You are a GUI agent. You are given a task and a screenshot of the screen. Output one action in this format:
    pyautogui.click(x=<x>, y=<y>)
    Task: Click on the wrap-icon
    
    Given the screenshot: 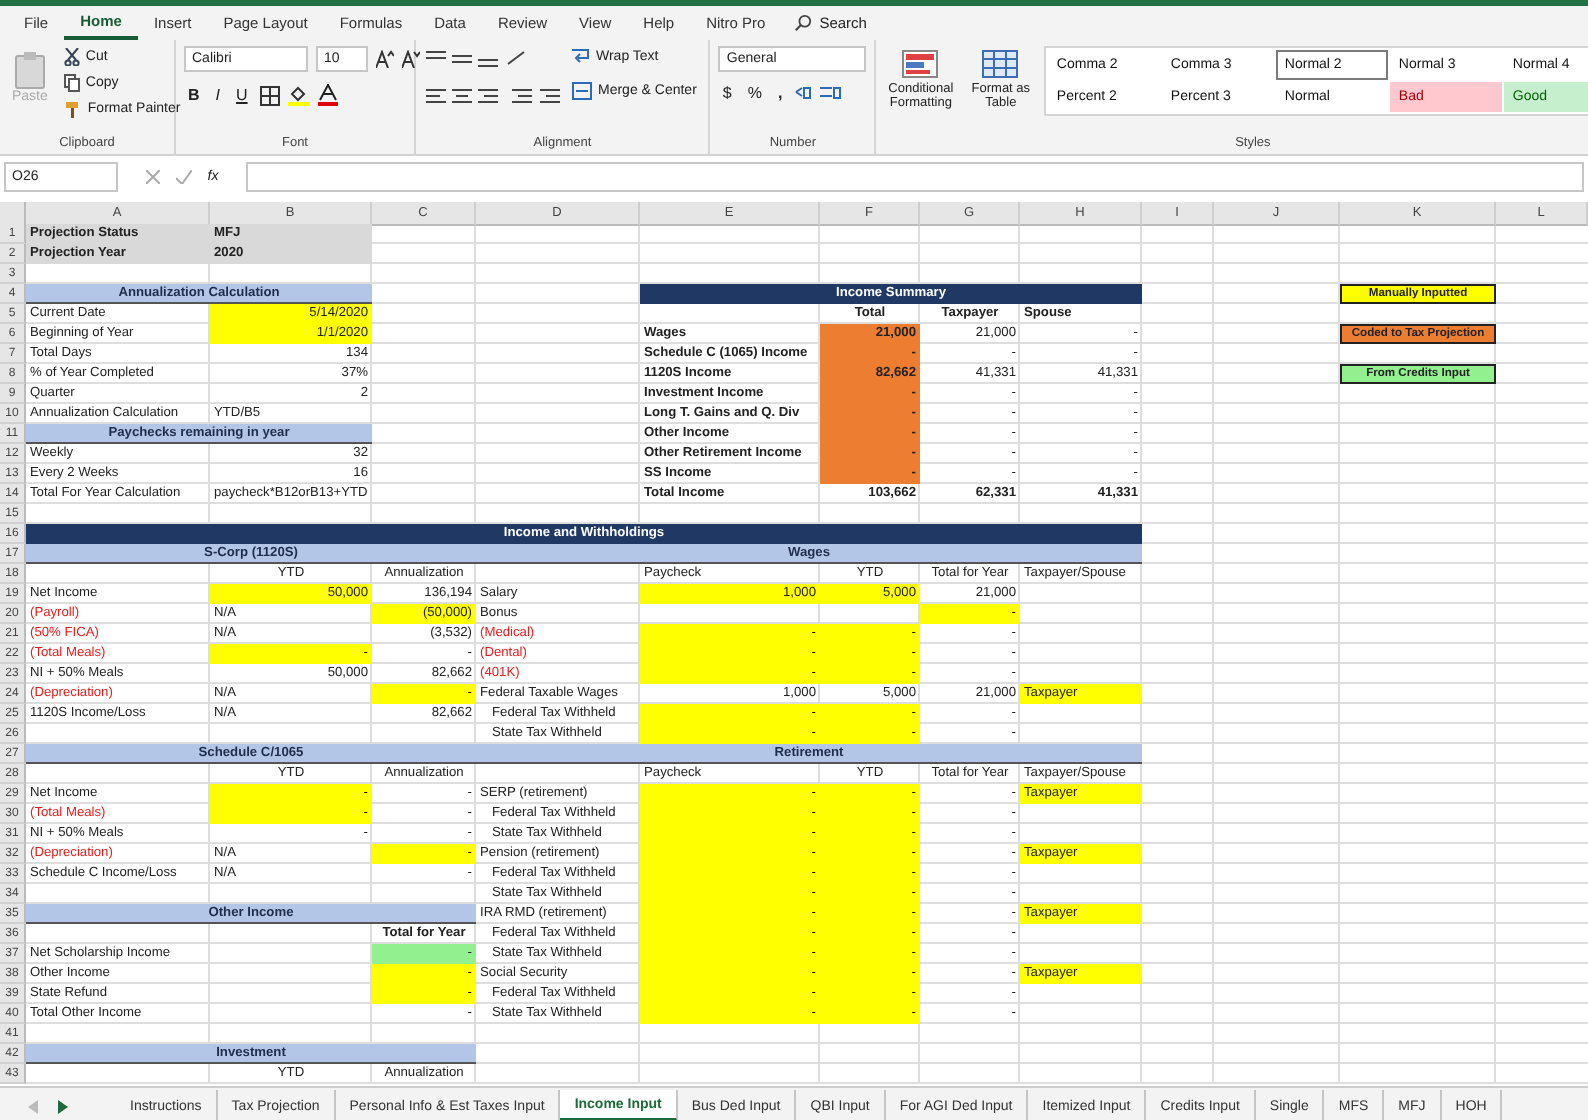 What is the action you would take?
    pyautogui.click(x=581, y=57)
    